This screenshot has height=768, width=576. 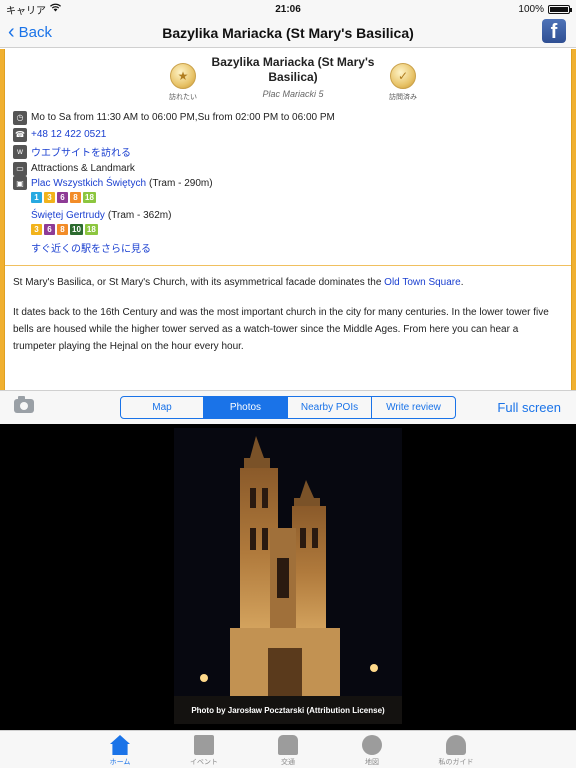 I want to click on stop-link: Świętej Gertrudy, so click(x=68, y=215).